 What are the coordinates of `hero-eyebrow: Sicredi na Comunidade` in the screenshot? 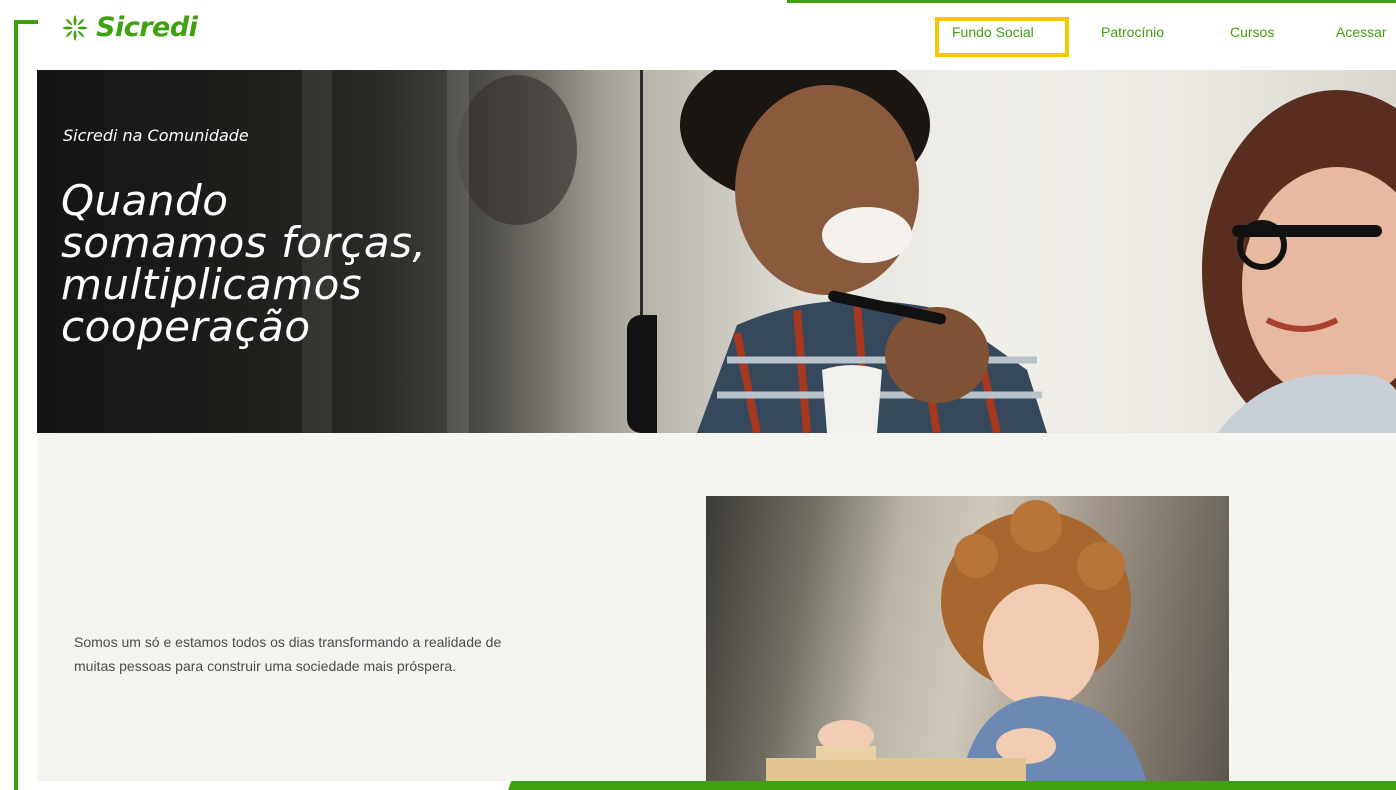 It's located at (156, 135).